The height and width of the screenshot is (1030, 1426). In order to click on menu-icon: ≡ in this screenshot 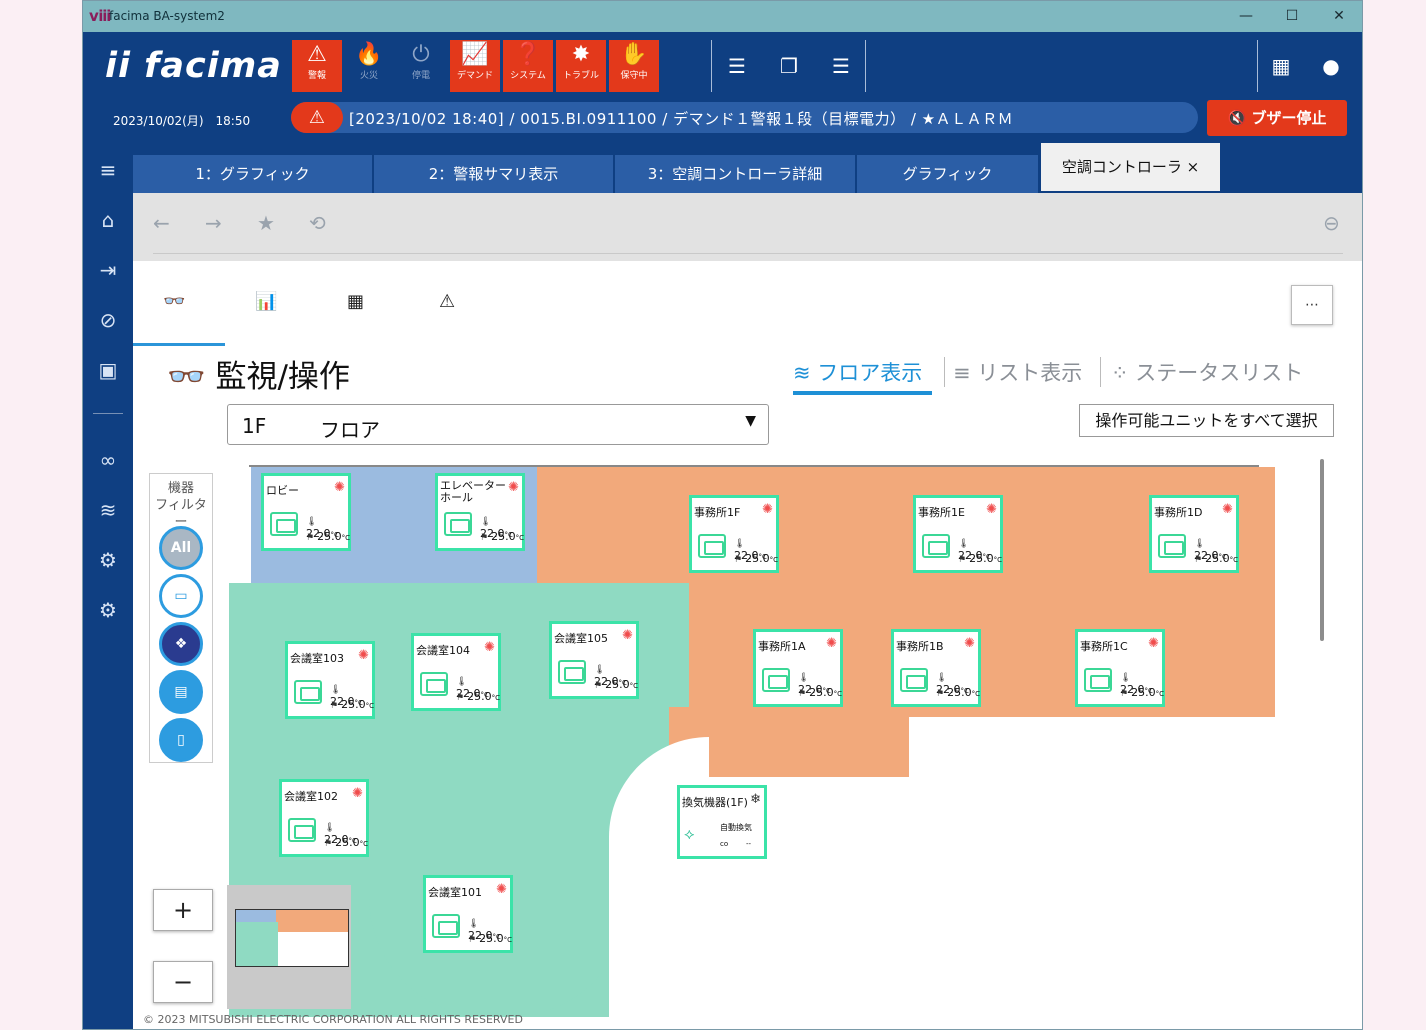, I will do `click(108, 170)`.